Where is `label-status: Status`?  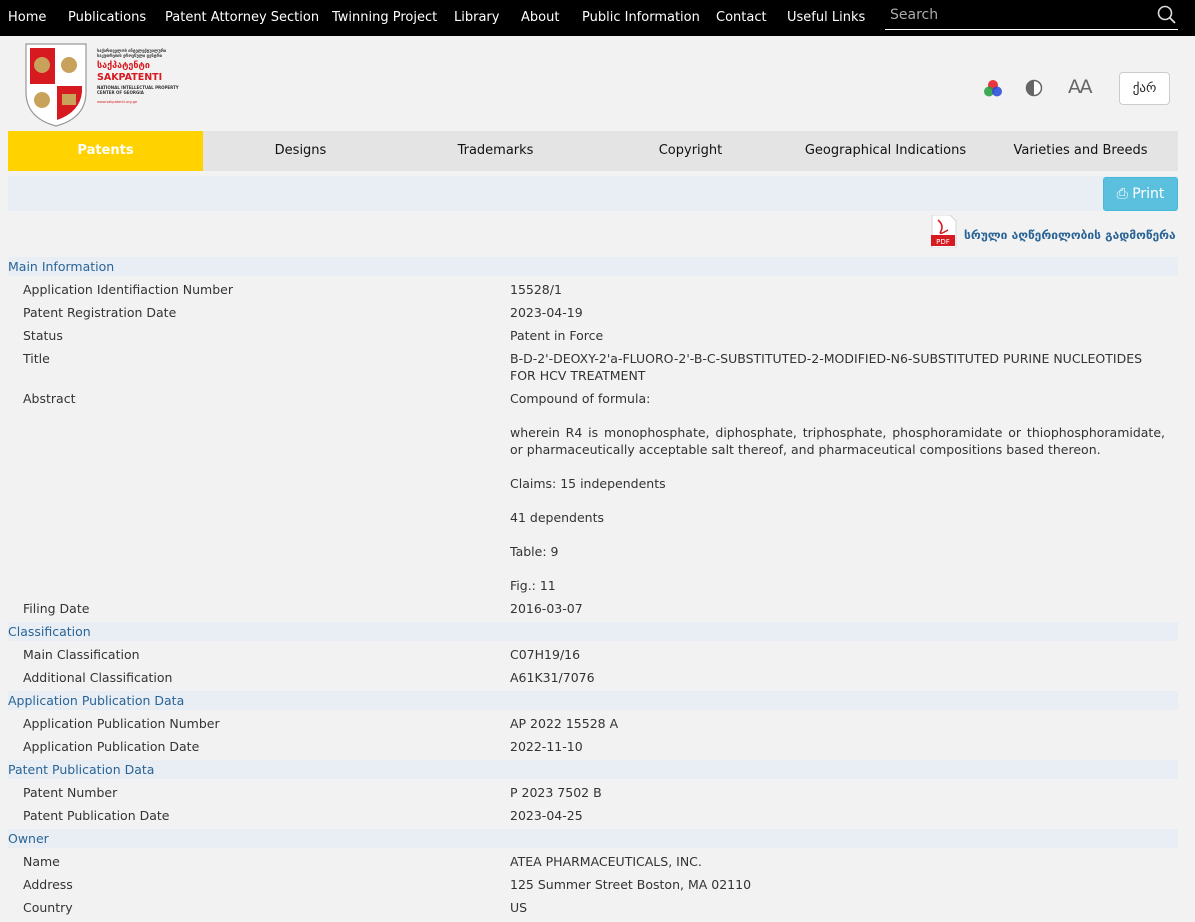
label-status: Status is located at coordinates (43, 335).